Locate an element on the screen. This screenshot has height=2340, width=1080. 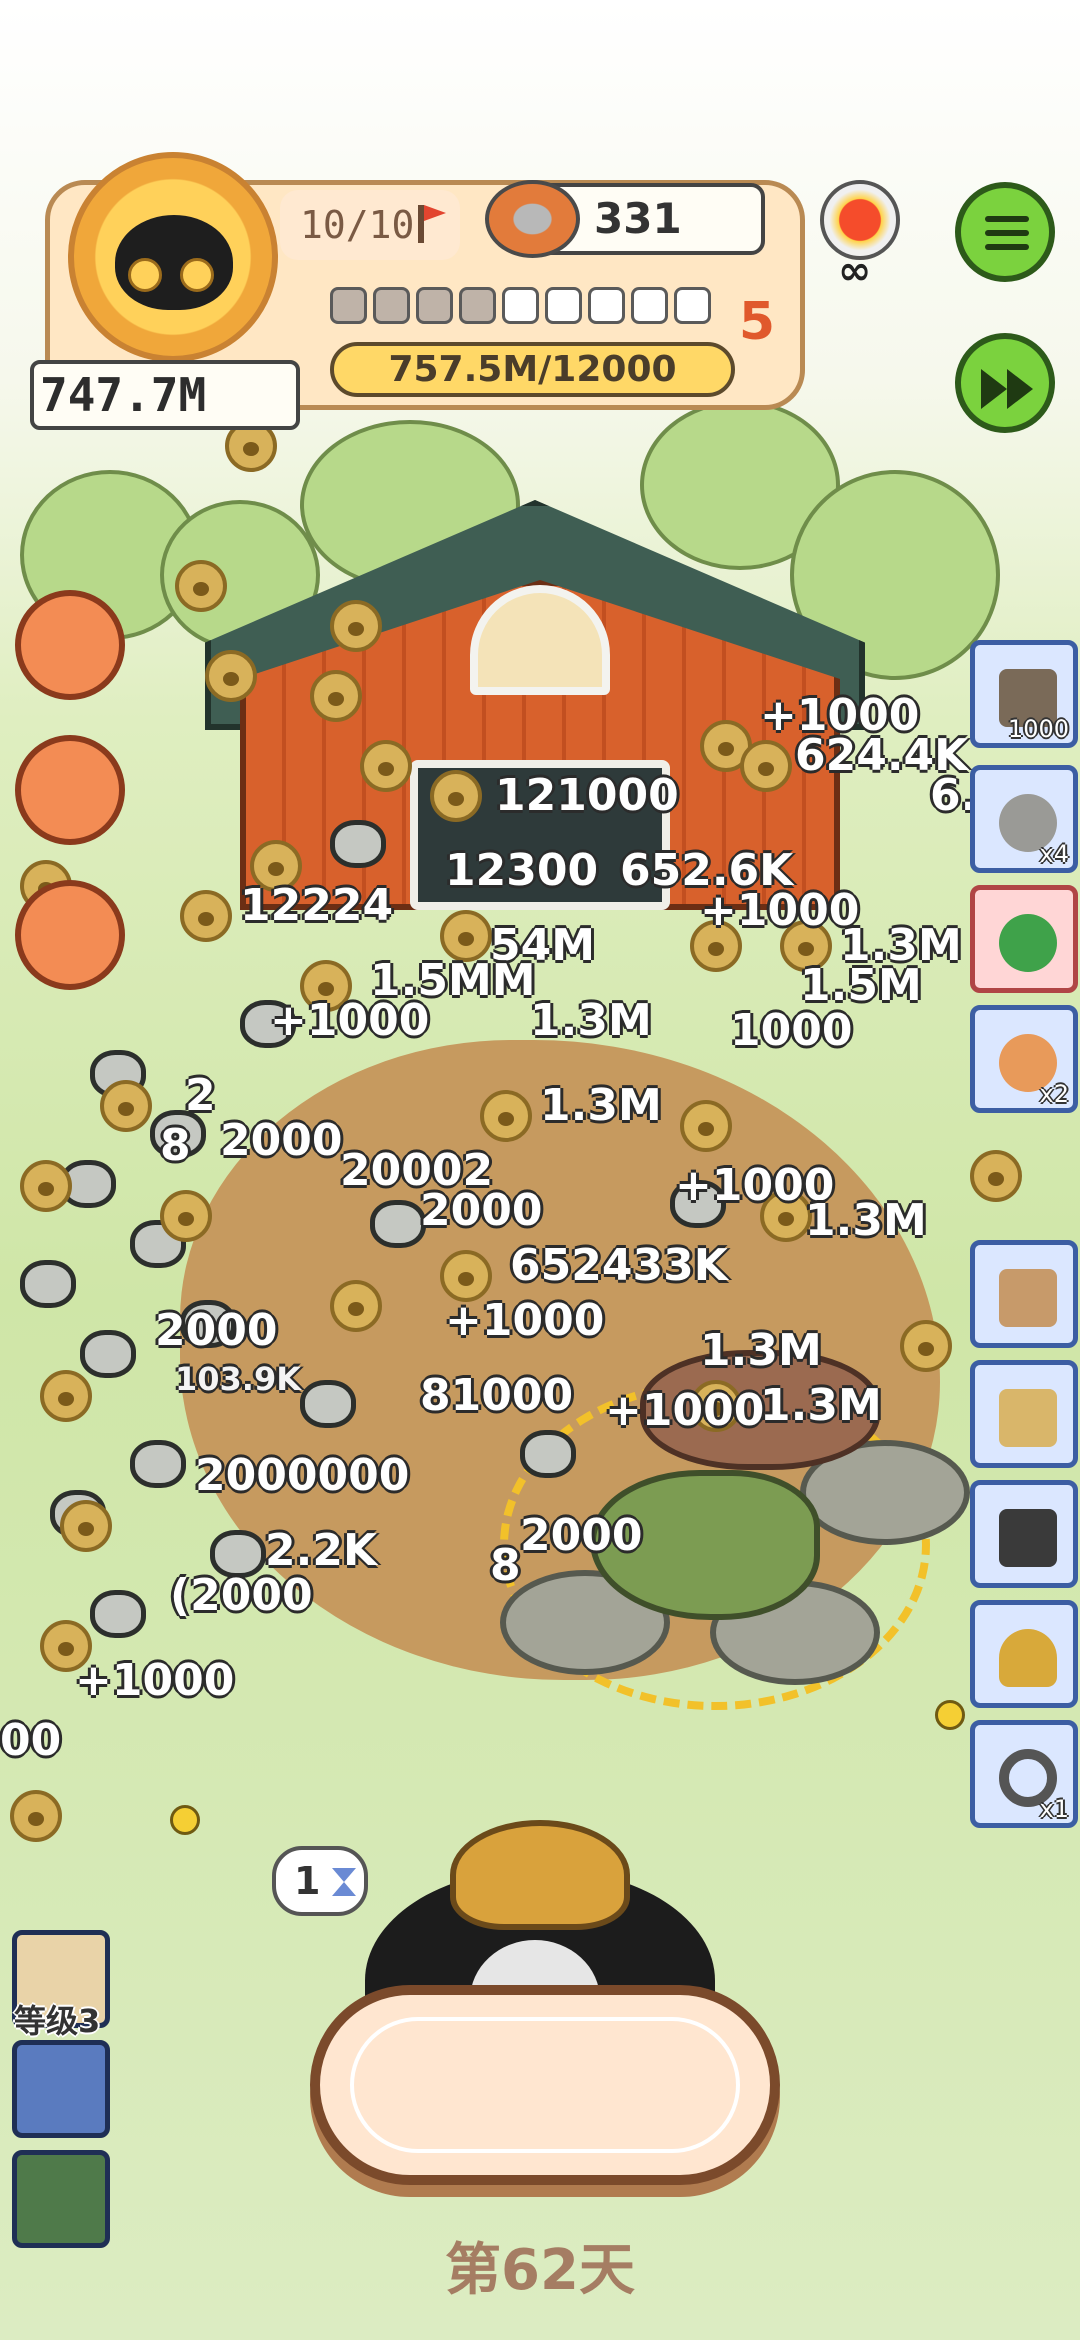
side-card-crafting-table is located at coordinates (1024, 1294).